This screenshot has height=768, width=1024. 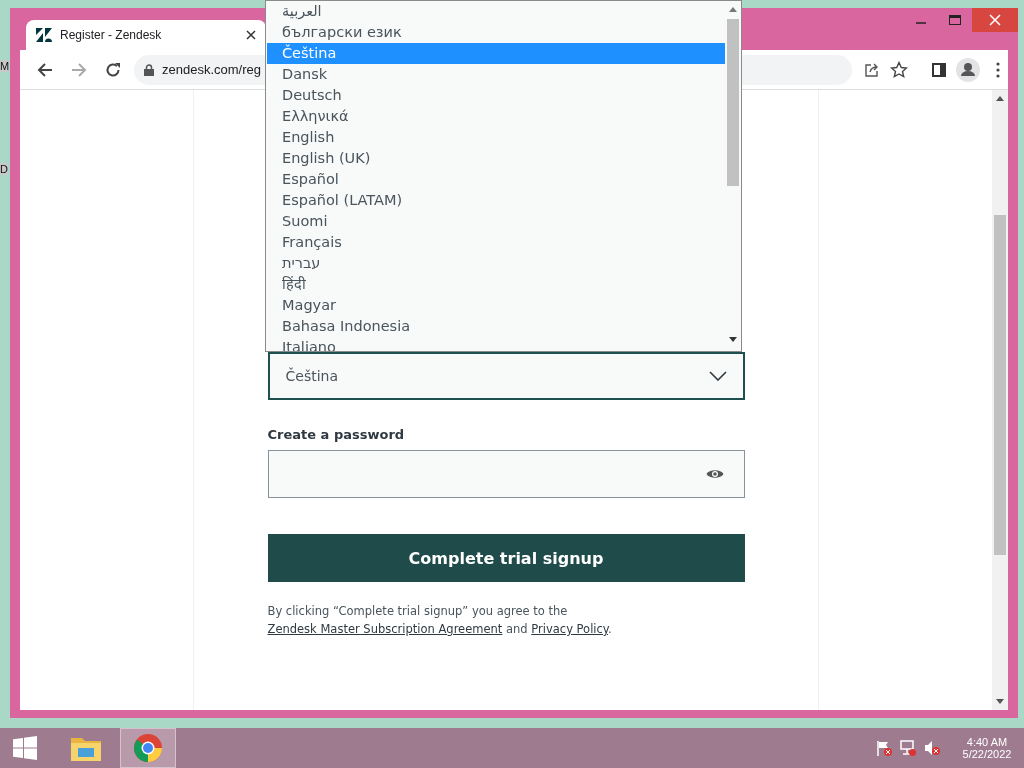 What do you see at coordinates (496, 11) in the screenshot?
I see `language-option: العربية` at bounding box center [496, 11].